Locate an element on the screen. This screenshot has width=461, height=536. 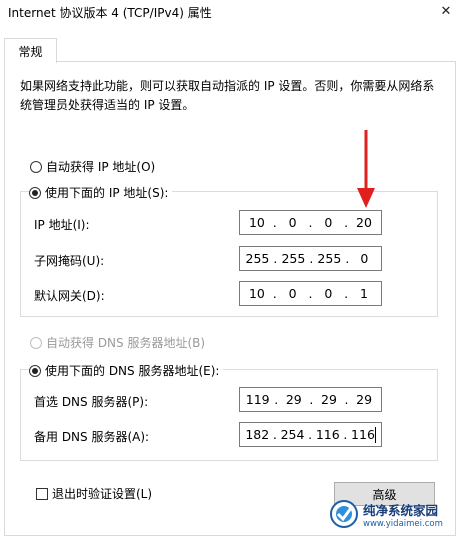
text-caret is located at coordinates (375, 434).